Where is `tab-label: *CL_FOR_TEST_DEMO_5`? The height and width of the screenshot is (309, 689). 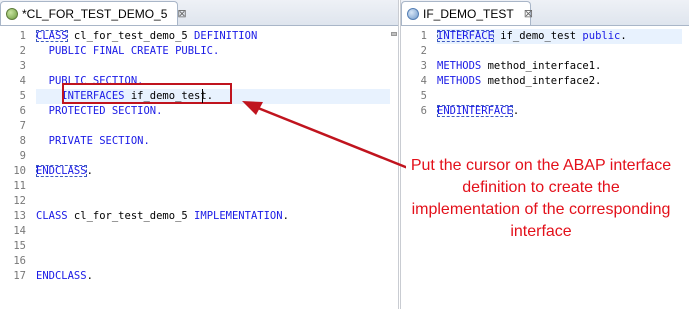 tab-label: *CL_FOR_TEST_DEMO_5 is located at coordinates (95, 13).